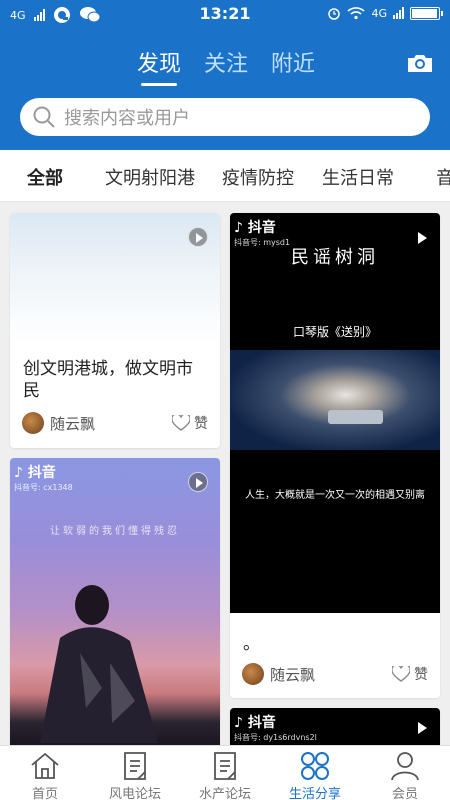 This screenshot has height=800, width=450. I want to click on grid-circles-icon, so click(315, 766).